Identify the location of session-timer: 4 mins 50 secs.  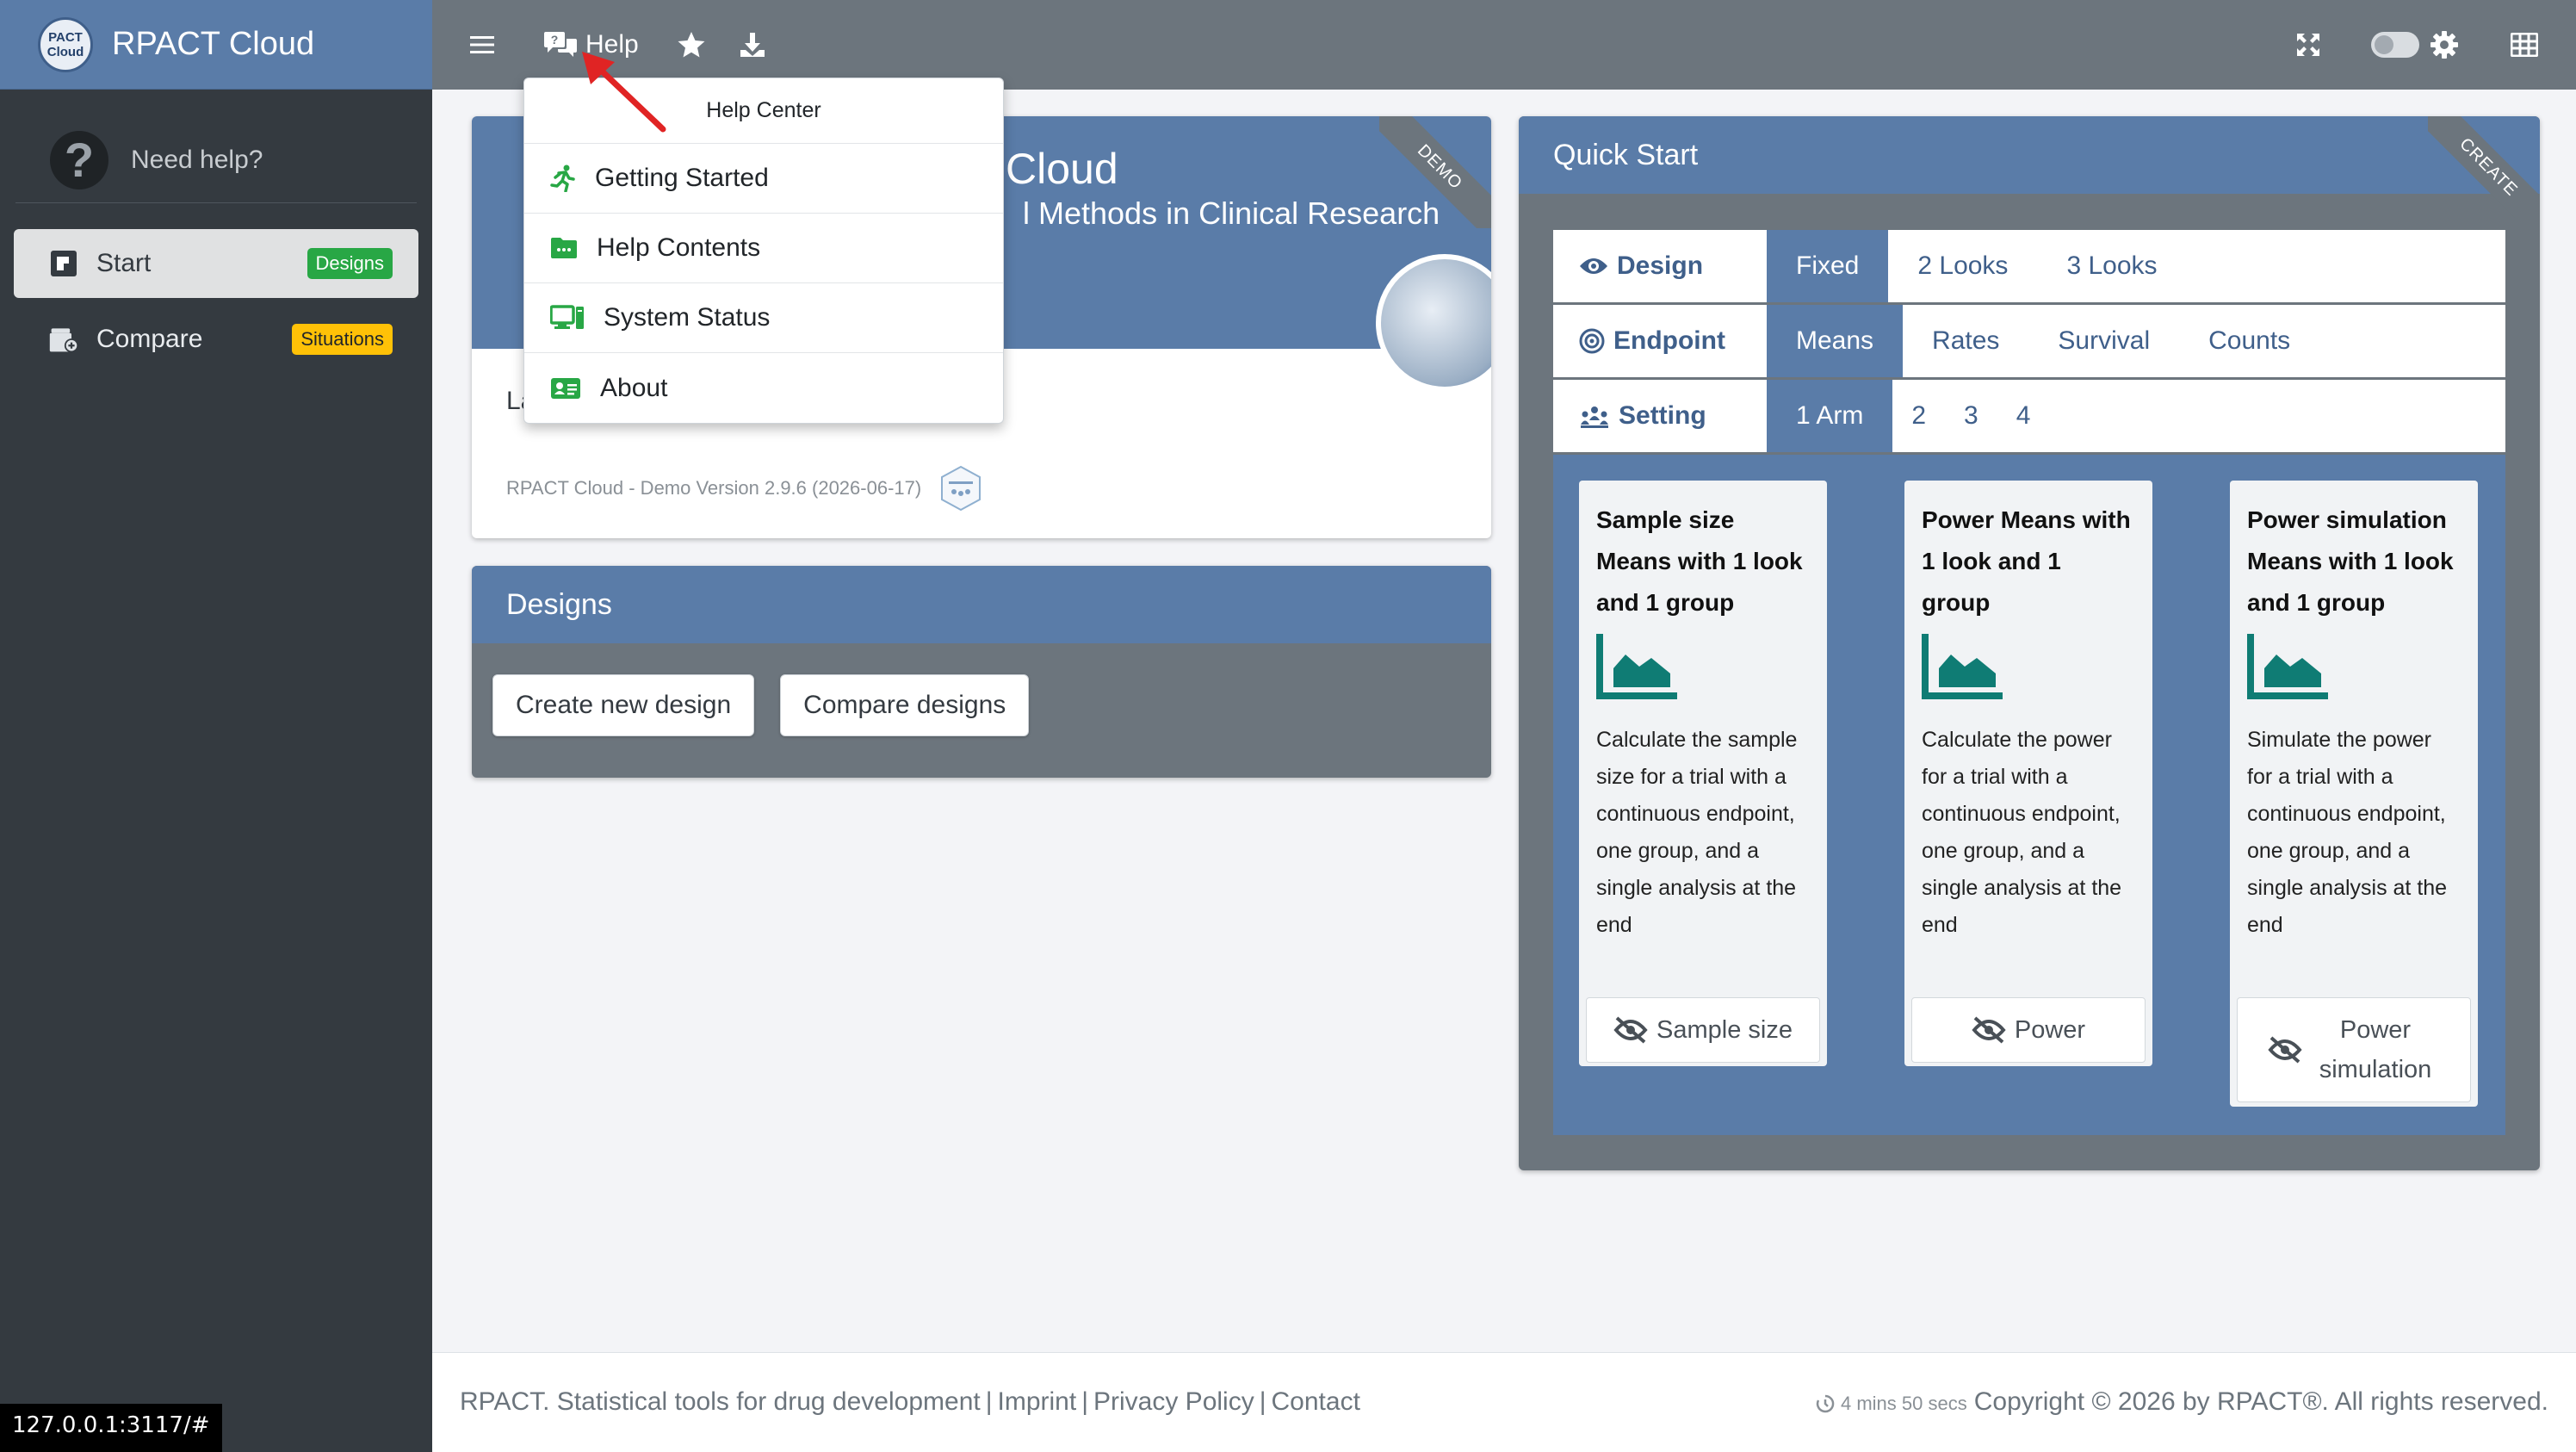
(1891, 1404).